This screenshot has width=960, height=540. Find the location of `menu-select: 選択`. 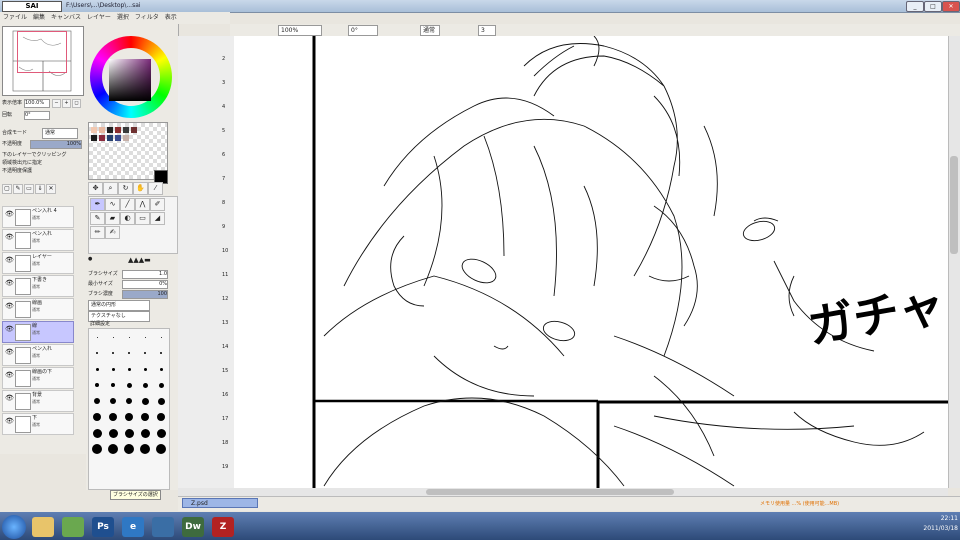

menu-select: 選択 is located at coordinates (123, 18).